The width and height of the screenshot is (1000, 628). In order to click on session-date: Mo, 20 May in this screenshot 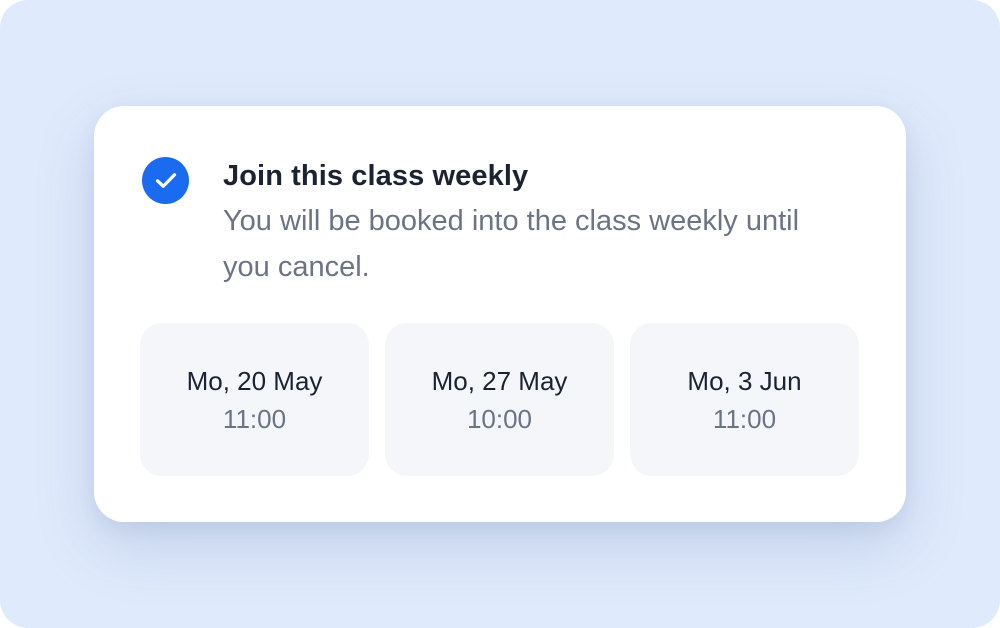, I will do `click(254, 380)`.